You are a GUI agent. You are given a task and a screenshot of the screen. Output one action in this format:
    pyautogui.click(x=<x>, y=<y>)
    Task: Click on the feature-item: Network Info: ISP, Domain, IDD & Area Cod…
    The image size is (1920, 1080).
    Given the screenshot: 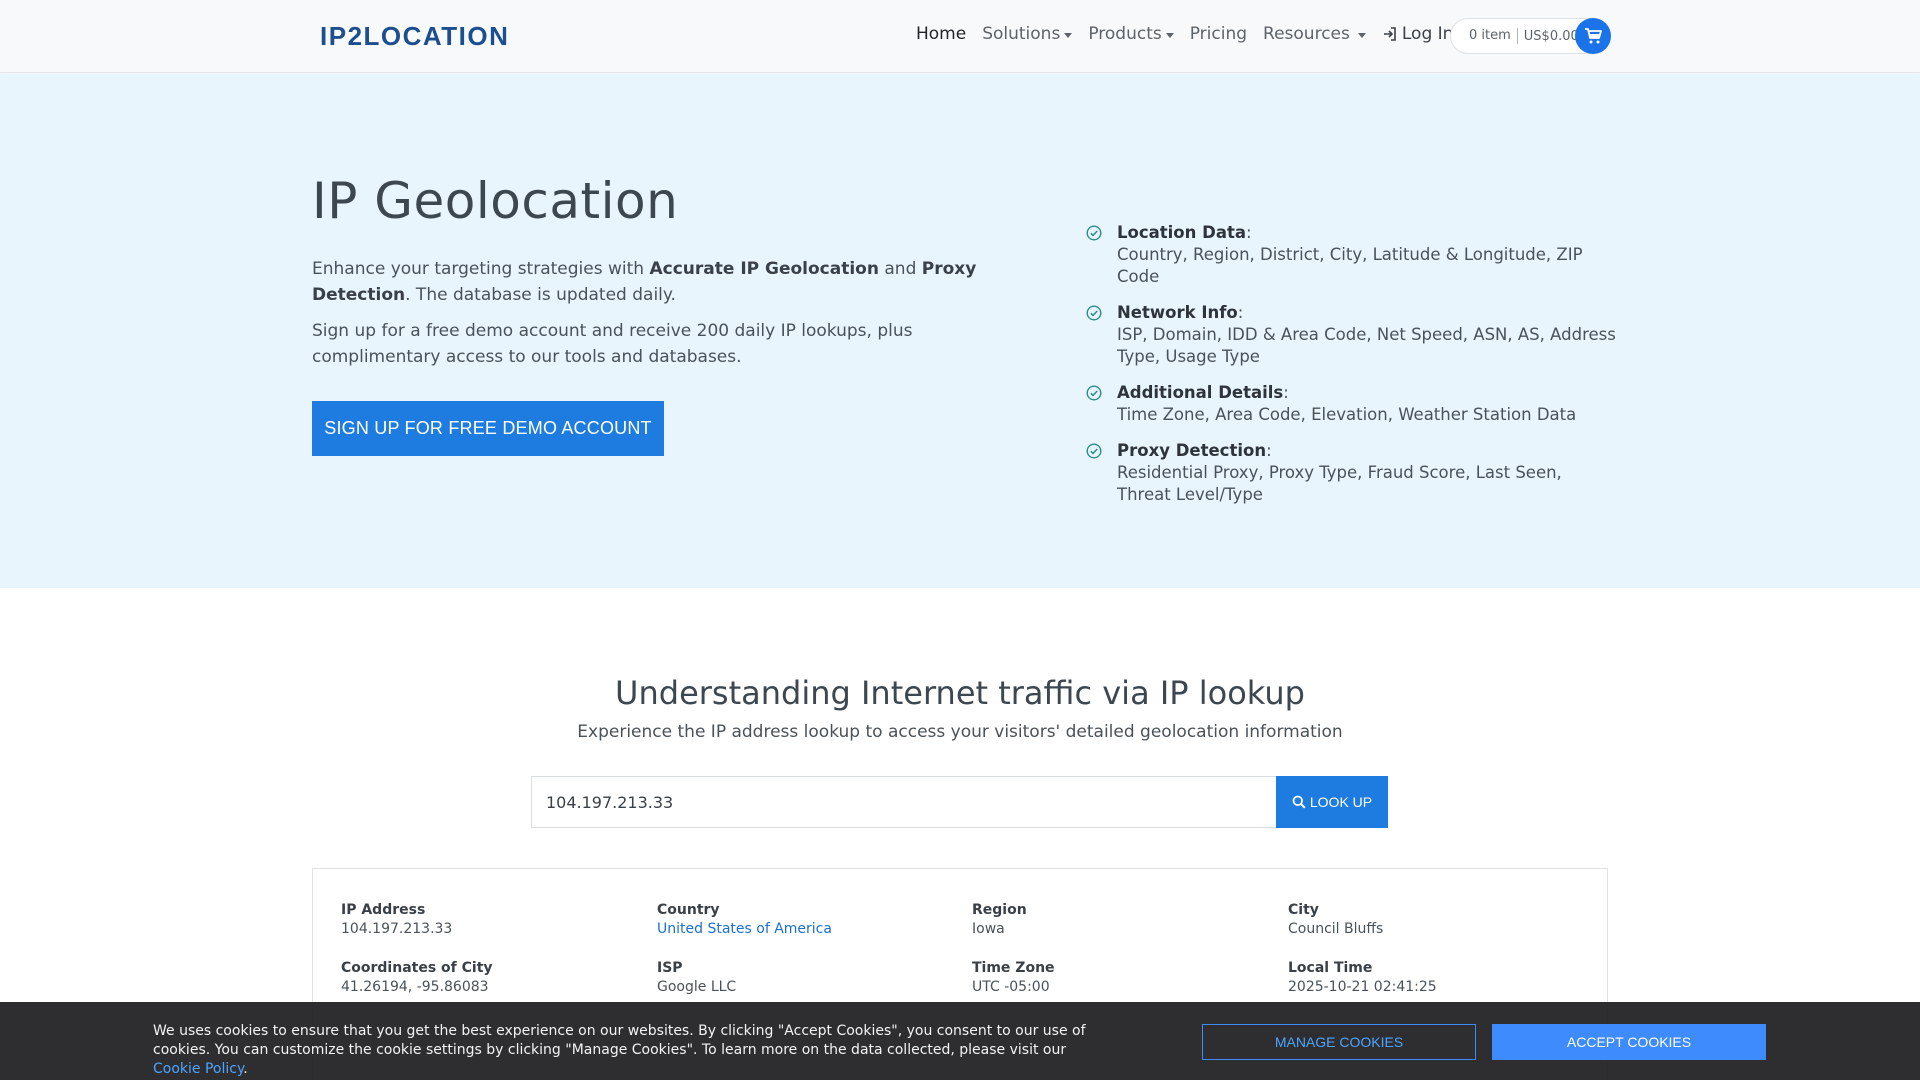 What is the action you would take?
    pyautogui.click(x=1351, y=335)
    